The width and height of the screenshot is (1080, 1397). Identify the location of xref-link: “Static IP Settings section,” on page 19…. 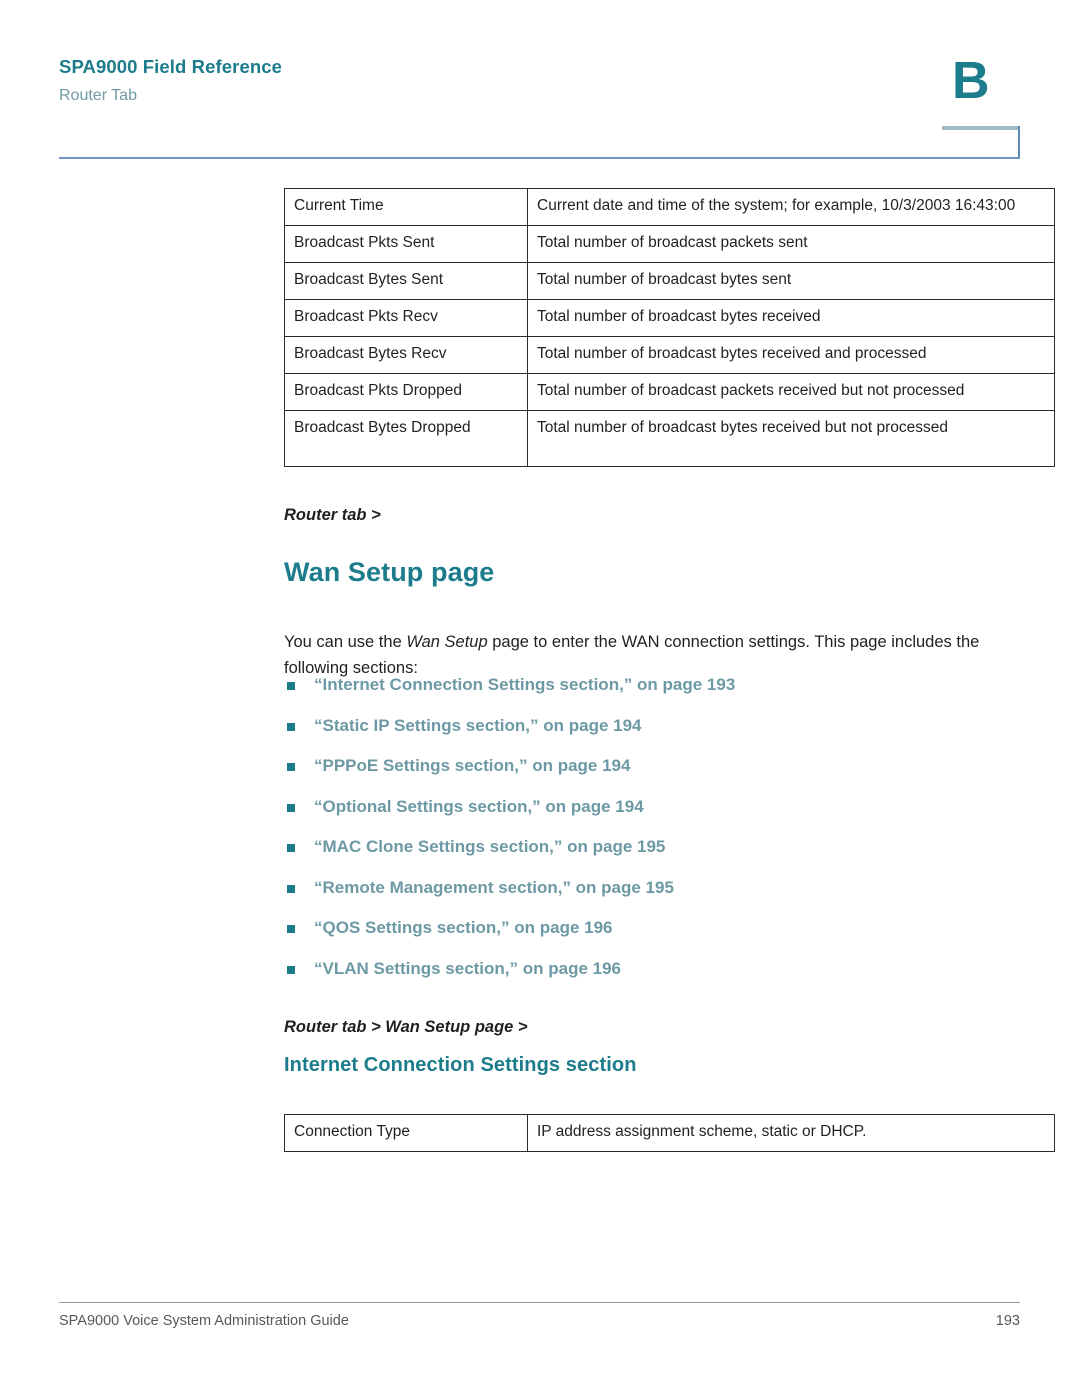
(478, 725).